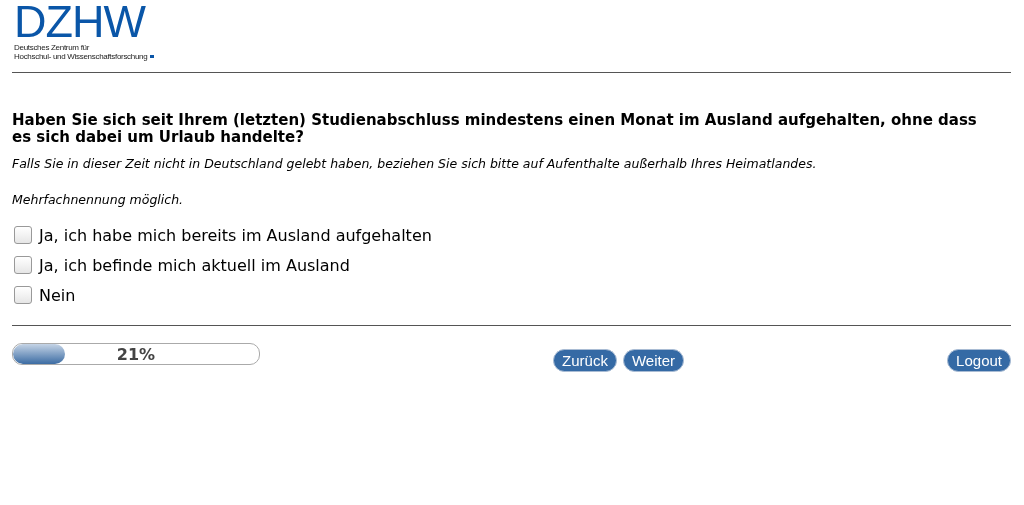 This screenshot has width=1024, height=505. What do you see at coordinates (979, 360) in the screenshot?
I see `logout-button: Logout` at bounding box center [979, 360].